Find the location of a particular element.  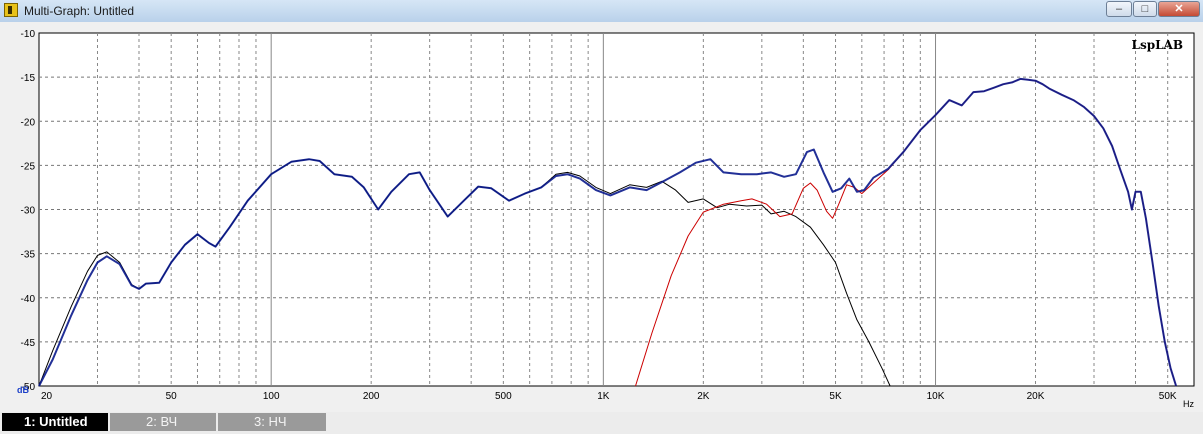

x-tick-label: 50K is located at coordinates (1168, 396).